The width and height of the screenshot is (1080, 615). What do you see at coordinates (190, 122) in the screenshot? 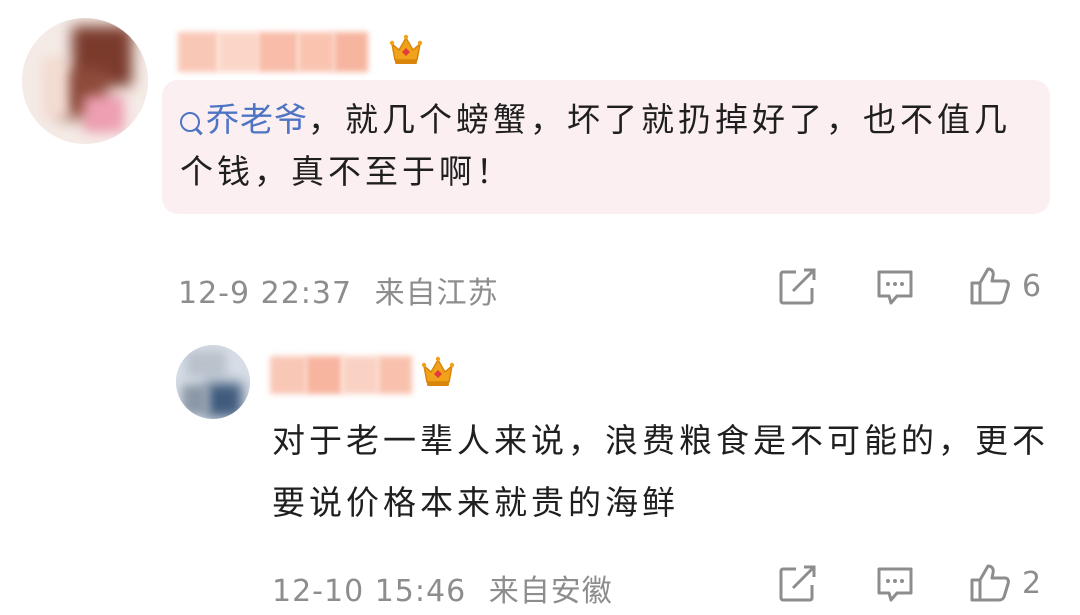
I see `search-icon` at bounding box center [190, 122].